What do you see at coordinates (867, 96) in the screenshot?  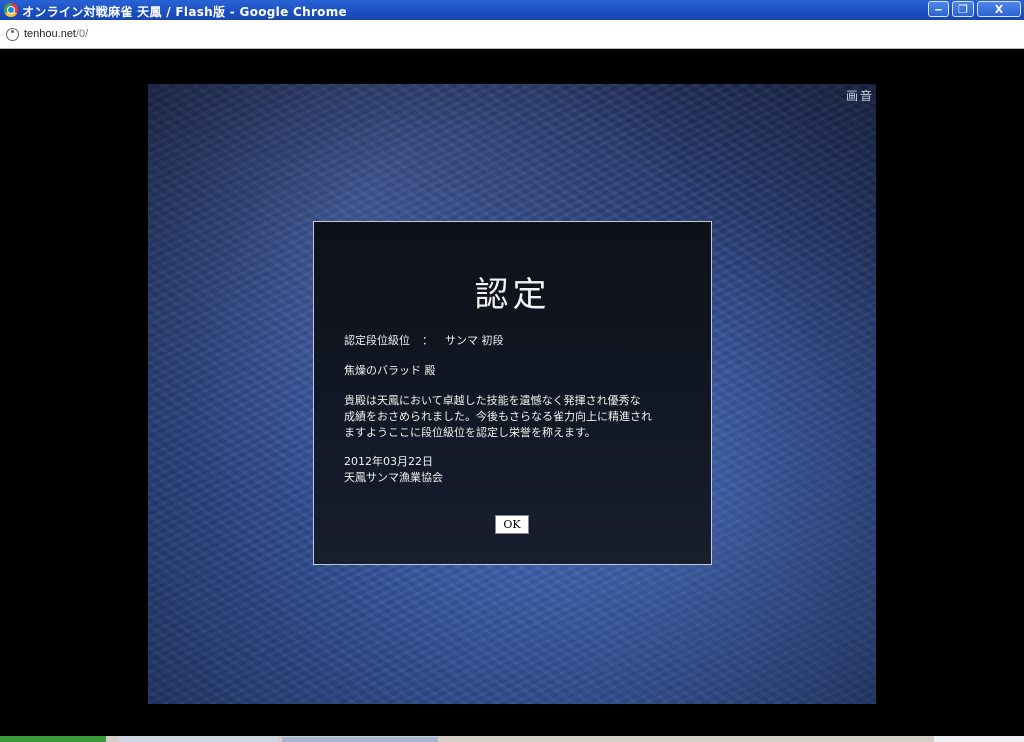 I see `sound-toggle: 音` at bounding box center [867, 96].